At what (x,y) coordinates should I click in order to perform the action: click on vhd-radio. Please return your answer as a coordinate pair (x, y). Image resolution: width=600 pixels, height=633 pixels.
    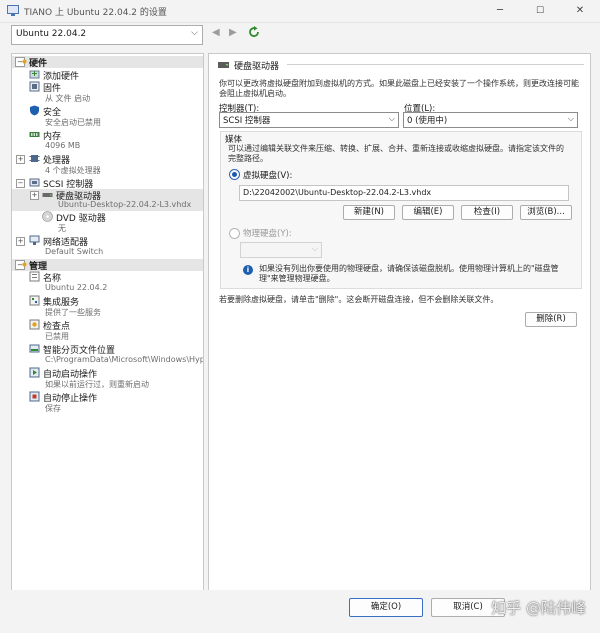
    Looking at the image, I should click on (234, 174).